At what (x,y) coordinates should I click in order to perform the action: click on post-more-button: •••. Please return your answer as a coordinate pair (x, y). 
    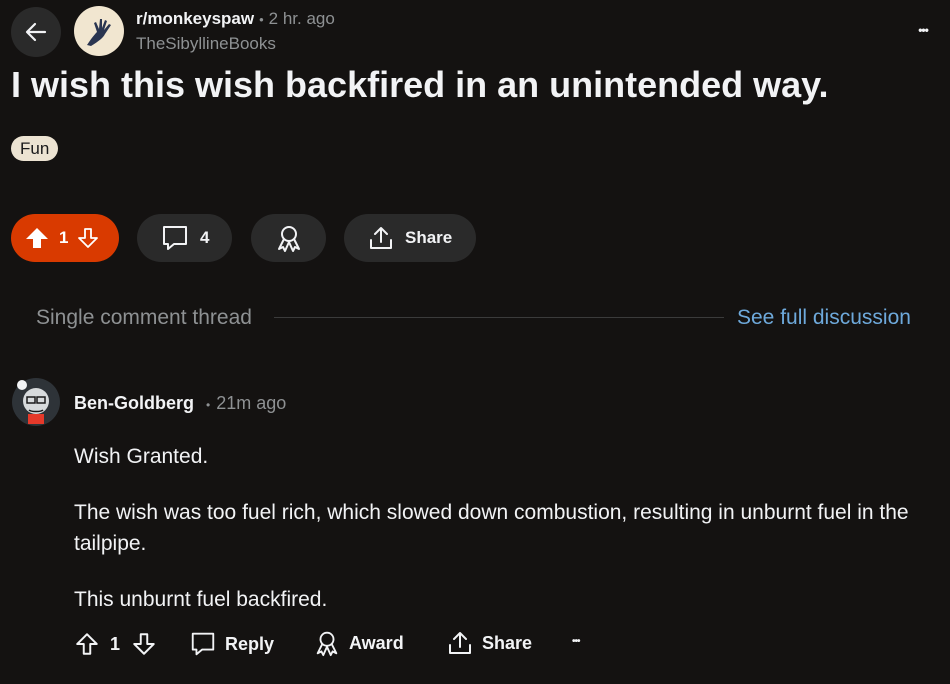
    Looking at the image, I should click on (923, 30).